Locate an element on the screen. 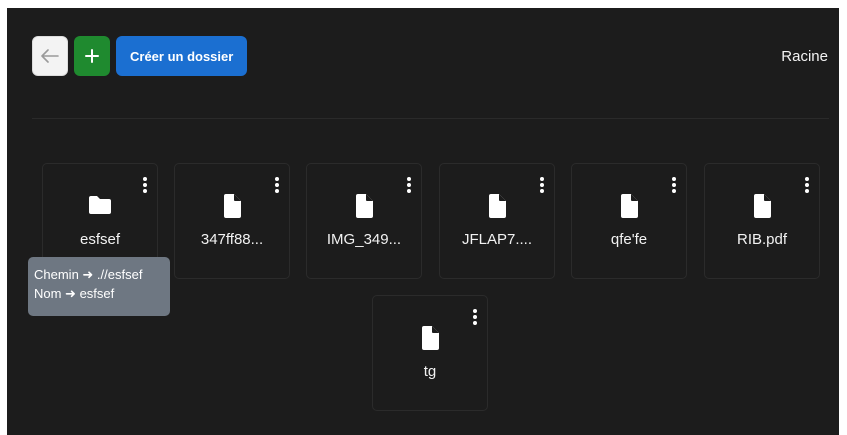 Image resolution: width=847 pixels, height=435 pixels. file-info-tooltip: Chemin ➜ .//esfsef Nom ➜ esfsef is located at coordinates (99, 286).